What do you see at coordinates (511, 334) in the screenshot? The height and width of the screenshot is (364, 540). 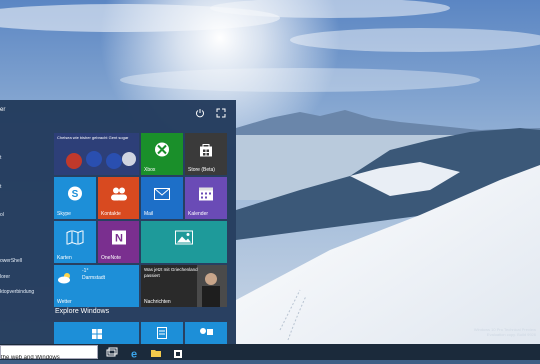 I see `watermark-line-2: Evaluation copy. Build 9926` at bounding box center [511, 334].